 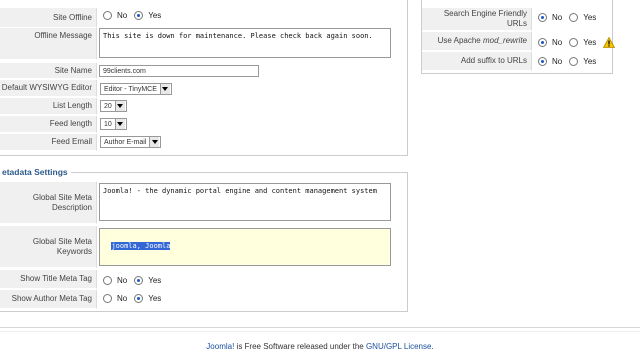 What do you see at coordinates (48, 71) in the screenshot?
I see `site-name-label: Site Name` at bounding box center [48, 71].